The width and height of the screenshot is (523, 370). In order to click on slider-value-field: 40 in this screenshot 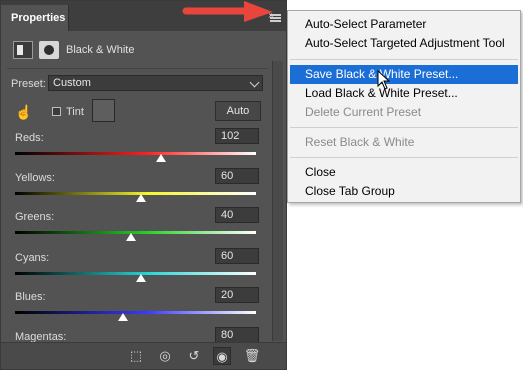, I will do `click(237, 215)`.